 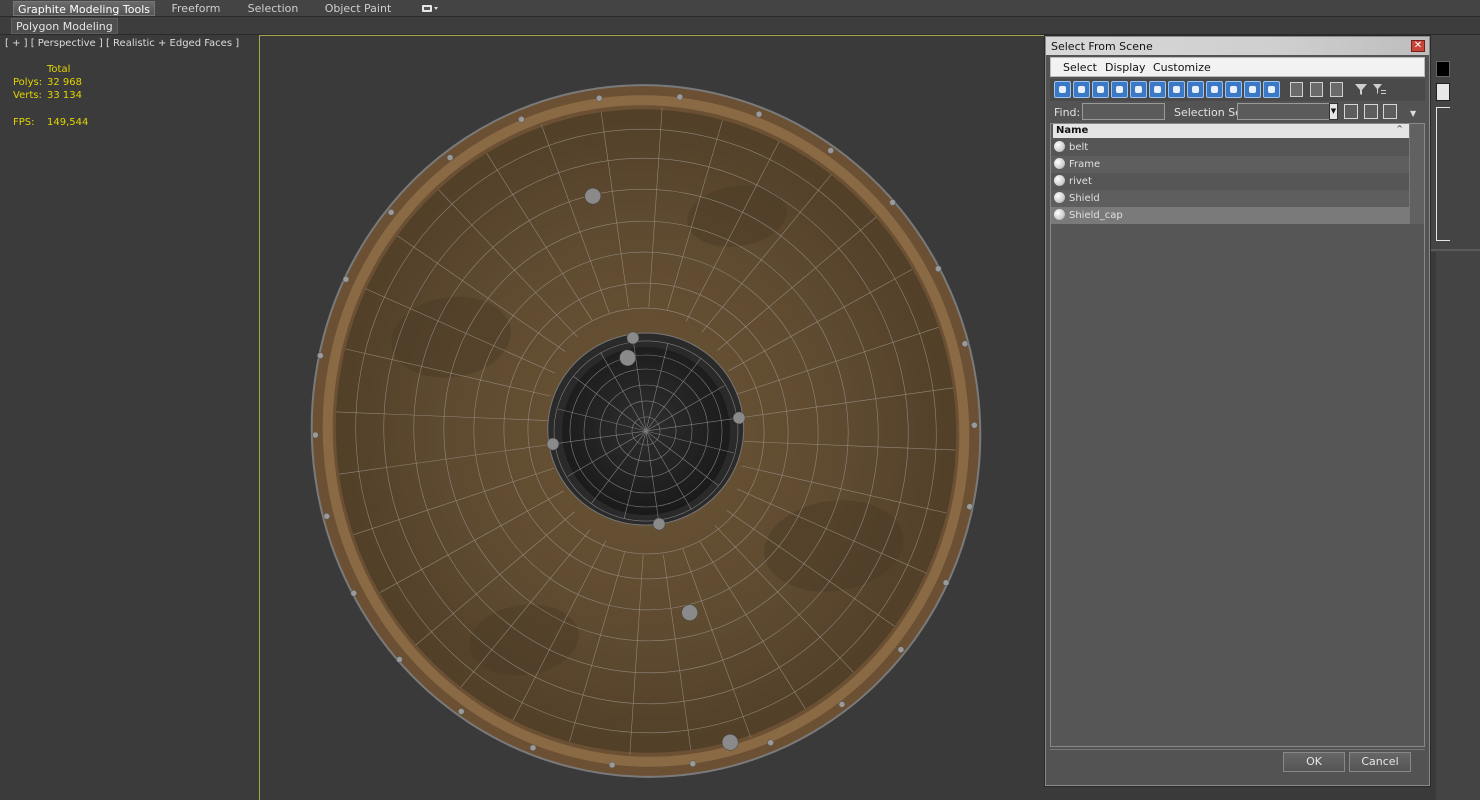 What do you see at coordinates (1237, 46) in the screenshot?
I see `dialog-titlebar: Select From Scene ✕` at bounding box center [1237, 46].